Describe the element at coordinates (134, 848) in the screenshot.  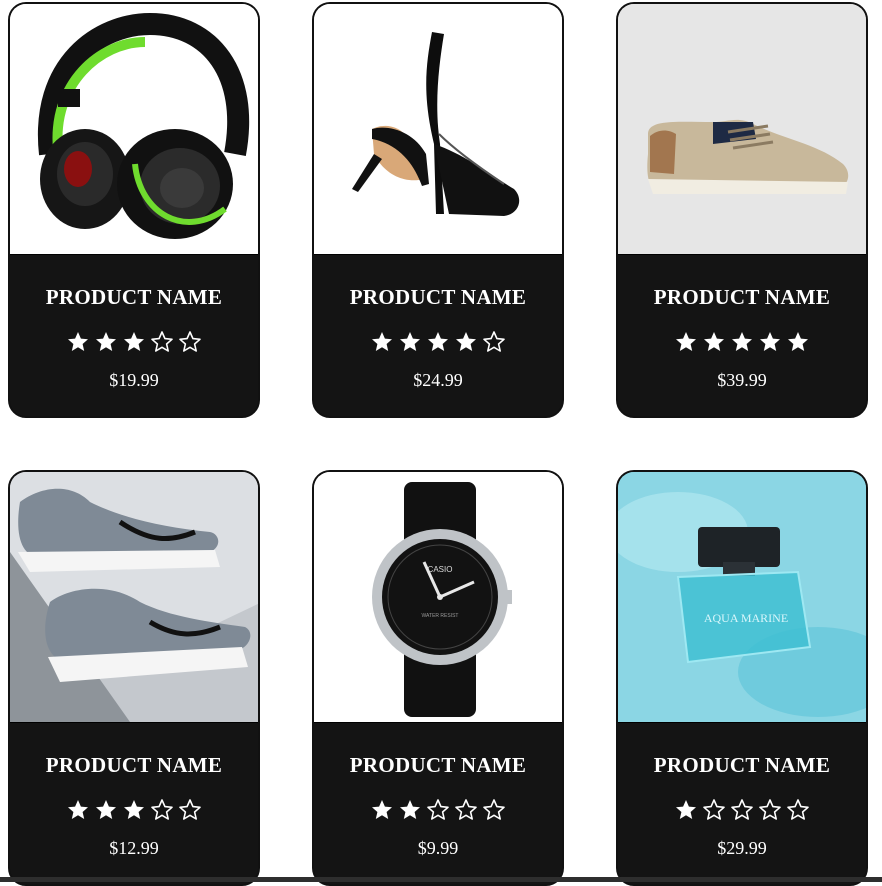
I see `product-price: $12.99` at that location.